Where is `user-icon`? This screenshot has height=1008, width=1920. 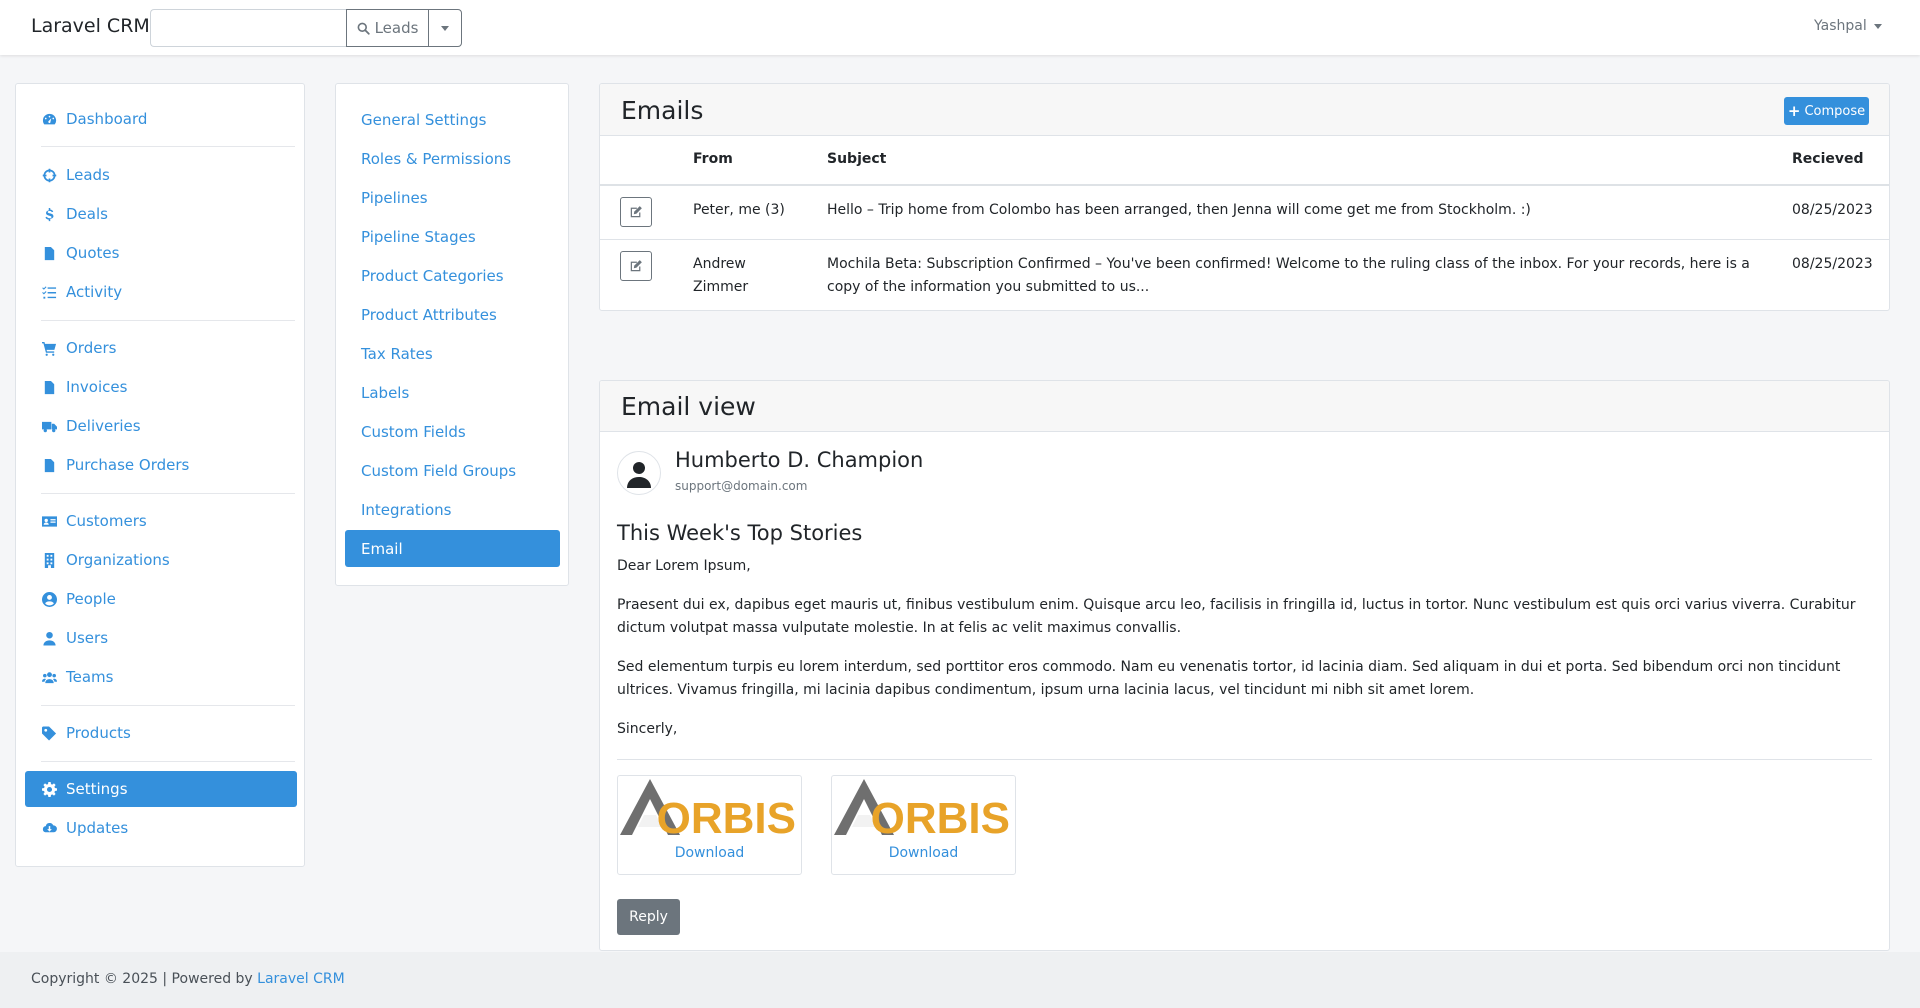
user-icon is located at coordinates (639, 475).